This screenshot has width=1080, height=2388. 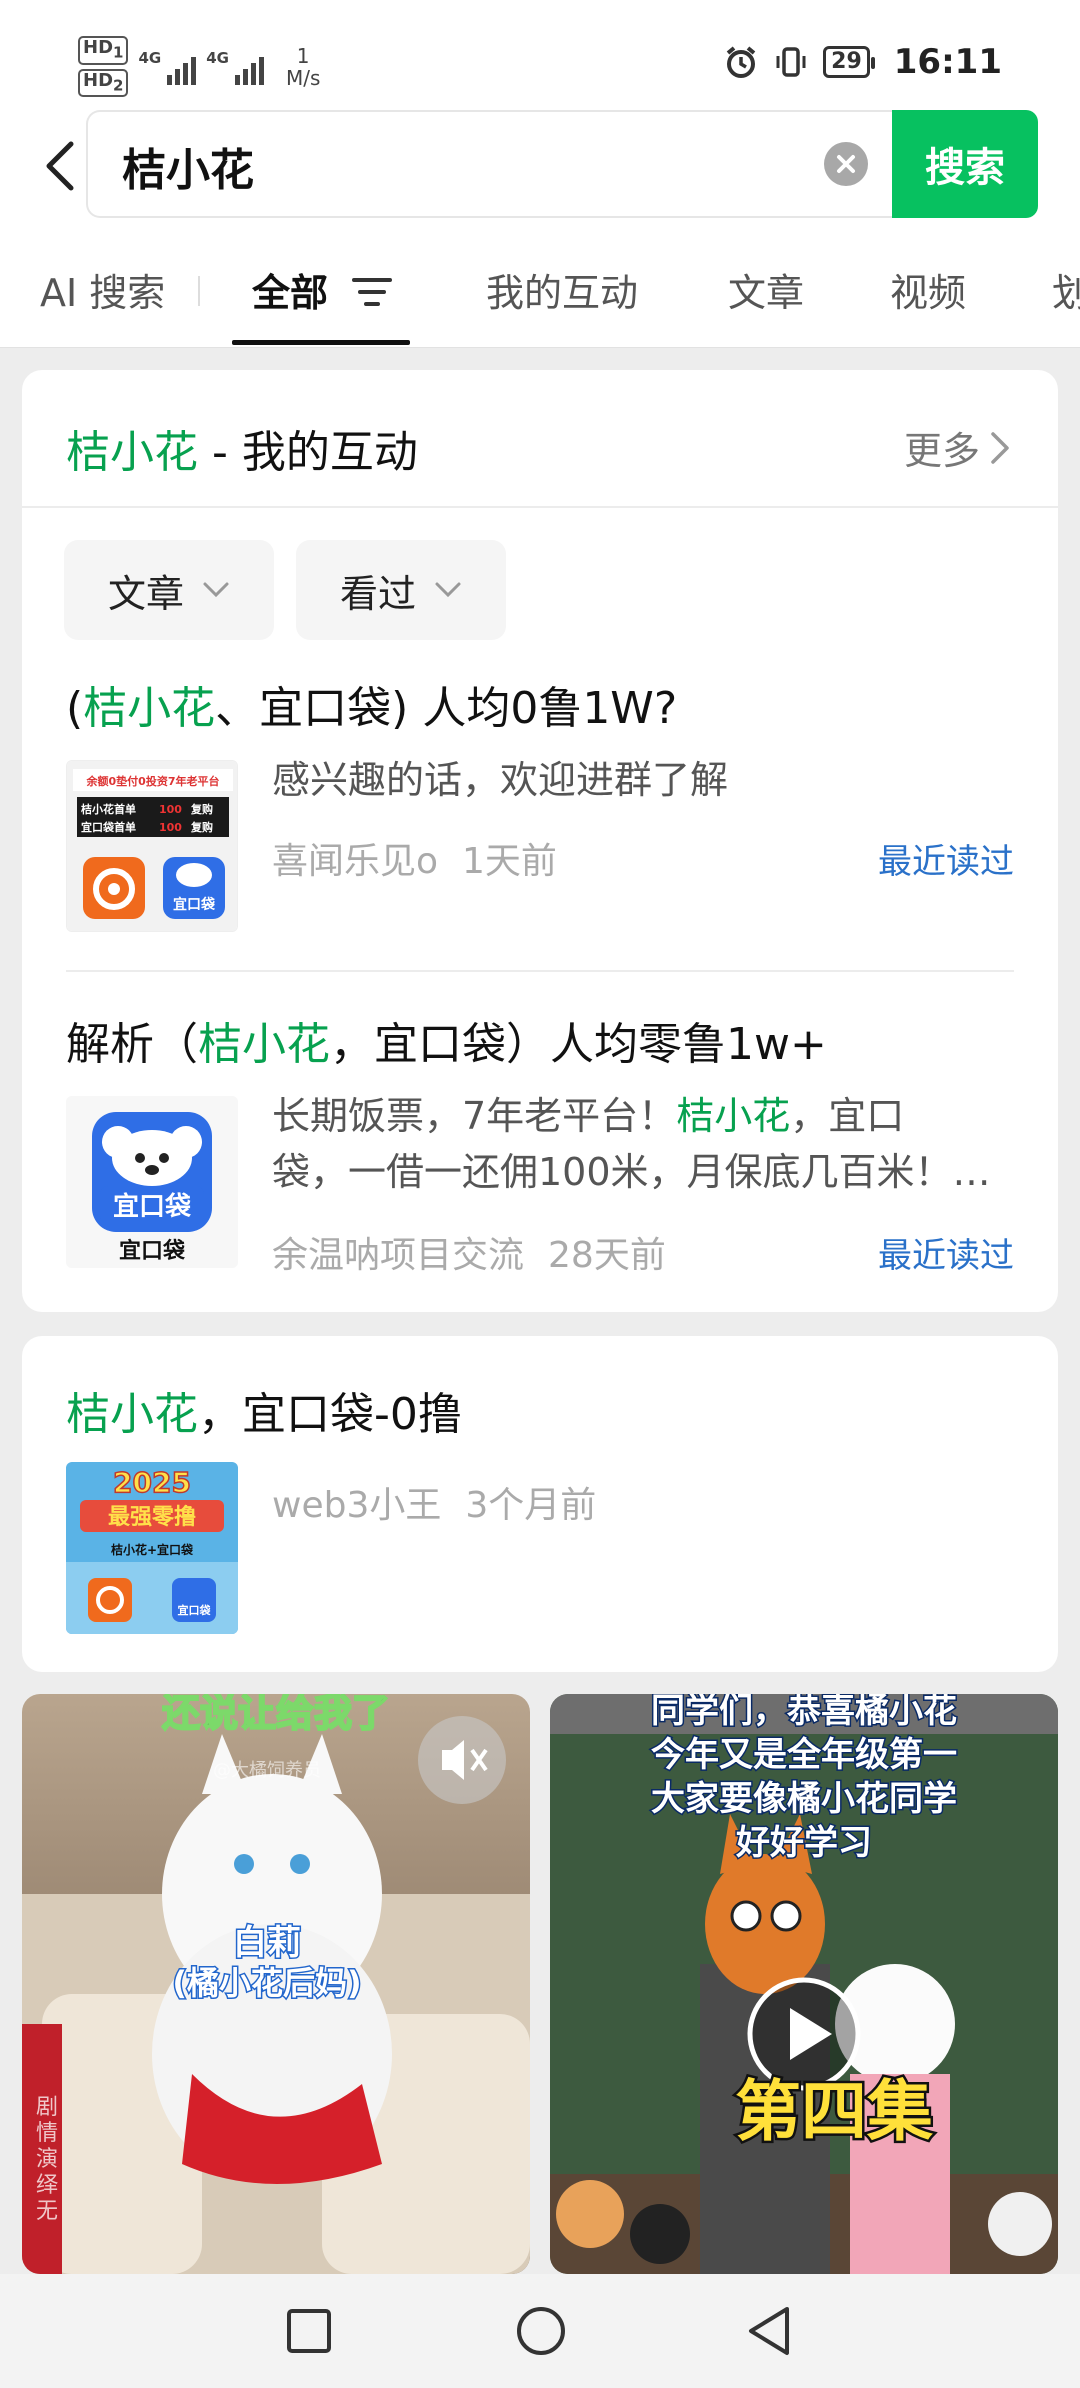 I want to click on result-title: 解析（桔小花，宜口袋）人均零鲁1w+, so click(x=446, y=1040).